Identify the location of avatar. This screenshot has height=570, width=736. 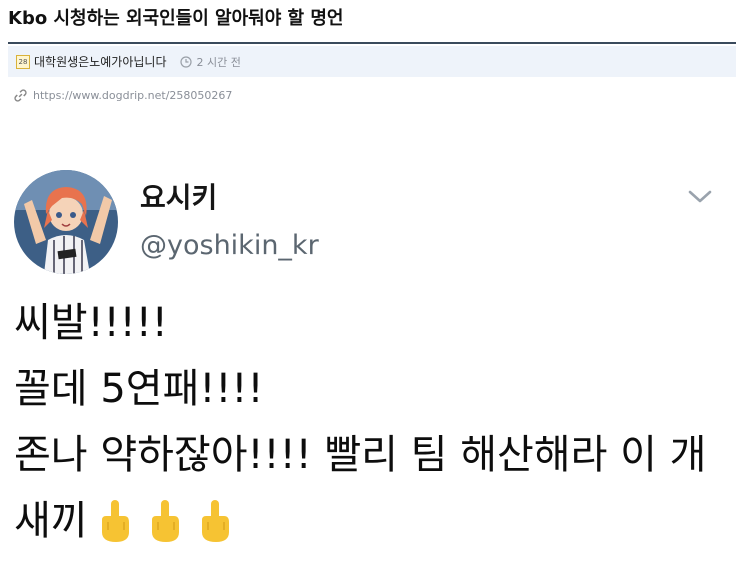
(66, 222).